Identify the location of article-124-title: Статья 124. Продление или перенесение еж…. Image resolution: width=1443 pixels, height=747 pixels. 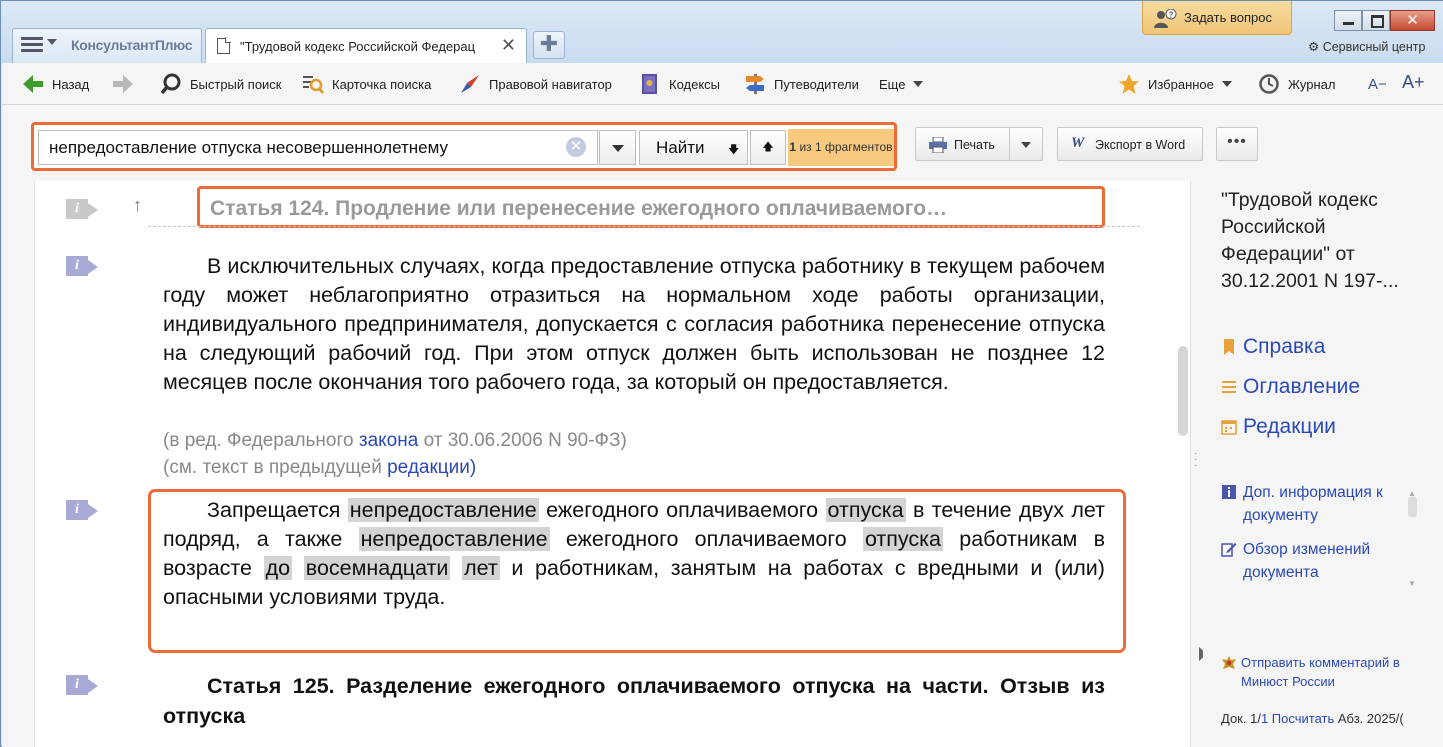
(578, 209).